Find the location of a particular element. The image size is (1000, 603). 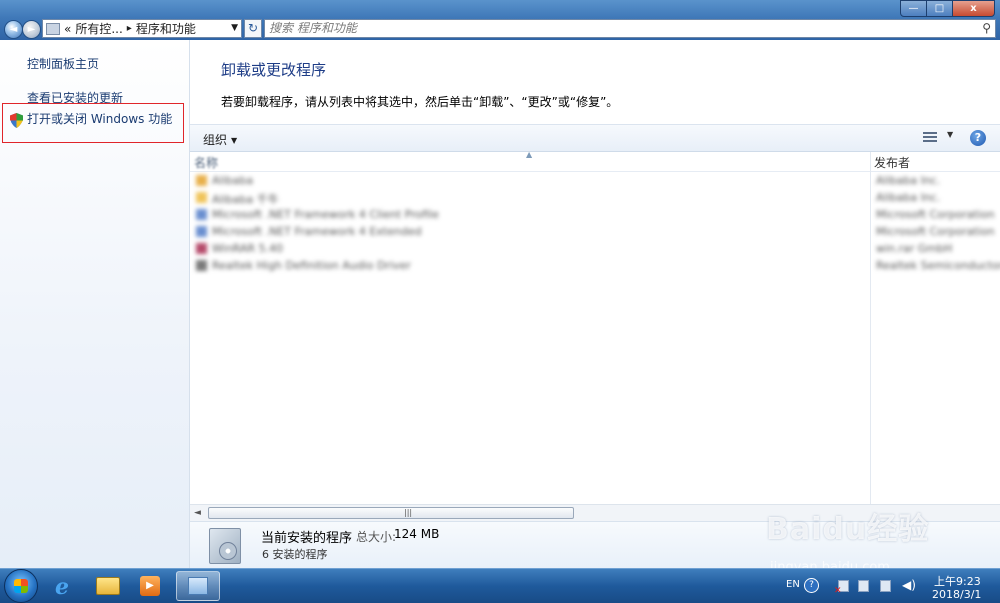

watermark: Baidu经验 is located at coordinates (848, 529).